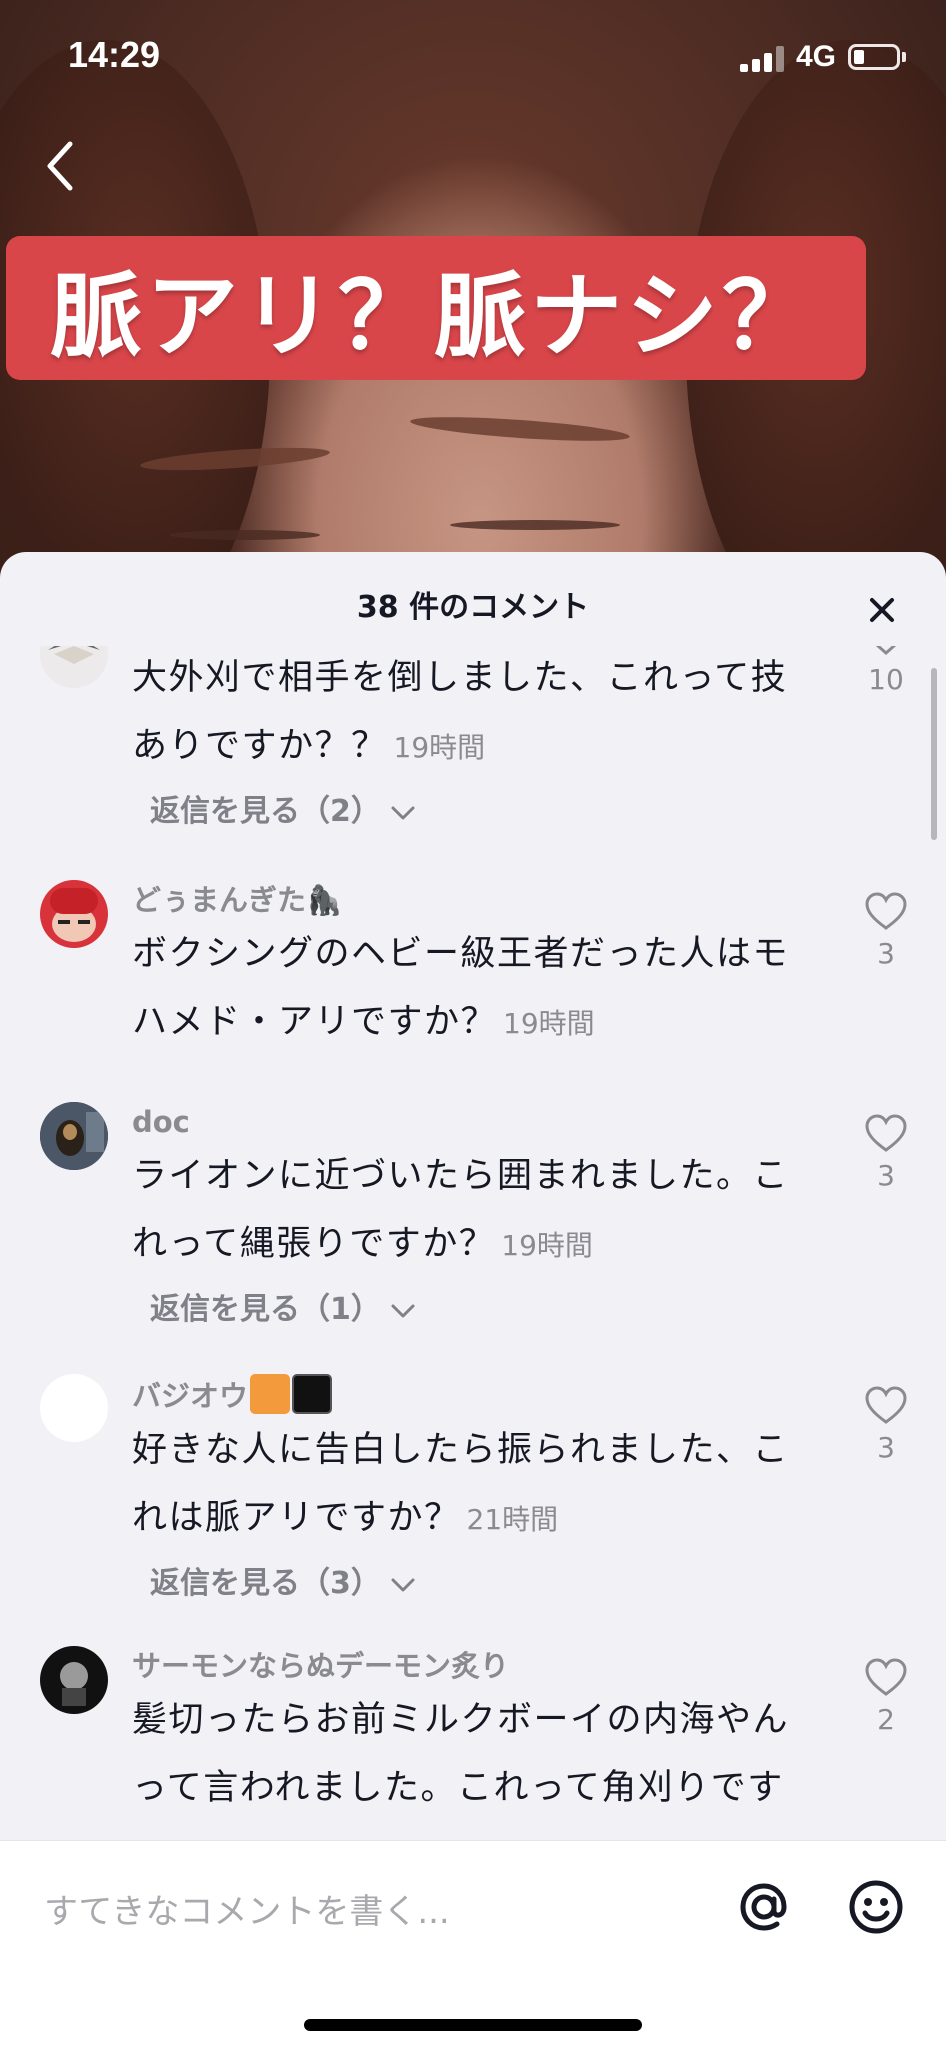 The height and width of the screenshot is (2048, 946). Describe the element at coordinates (473, 607) in the screenshot. I see `comment-count-title: 38 件のコメント` at that location.